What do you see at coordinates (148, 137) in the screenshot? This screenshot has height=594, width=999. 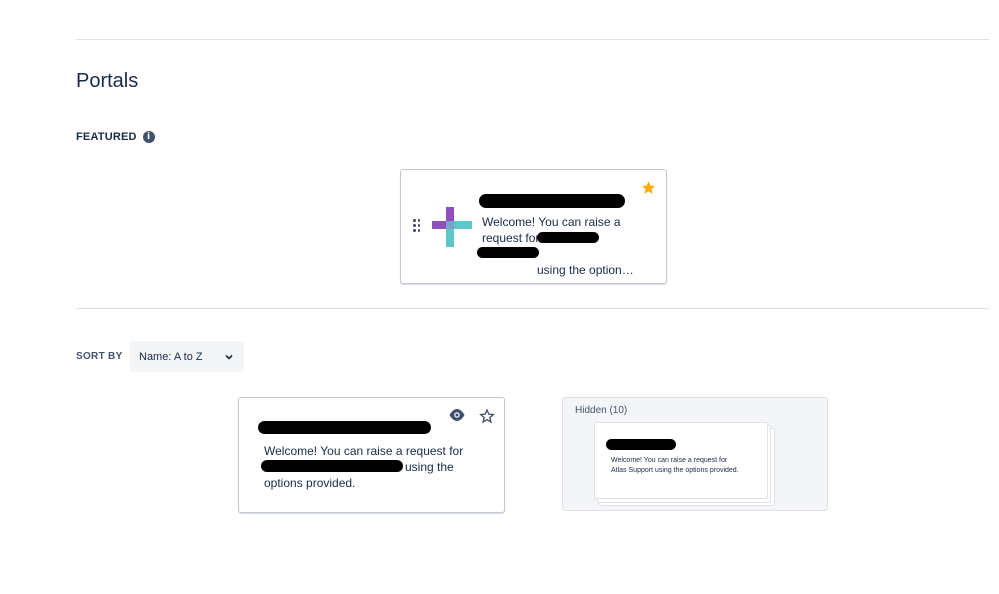 I see `info-icon: i` at bounding box center [148, 137].